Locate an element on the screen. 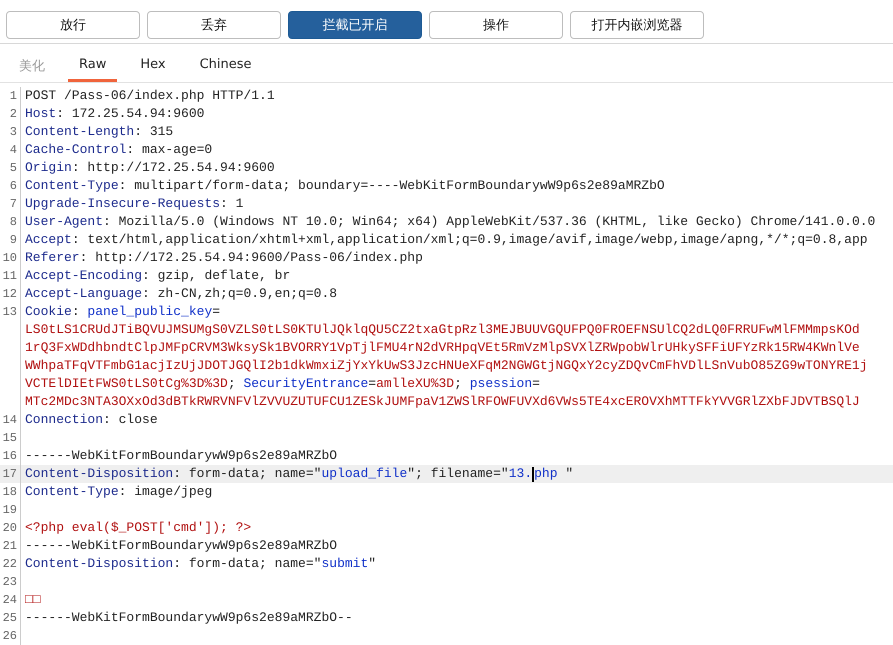 This screenshot has width=893, height=645. code-text: : gzip, deflate, br is located at coordinates (216, 276).